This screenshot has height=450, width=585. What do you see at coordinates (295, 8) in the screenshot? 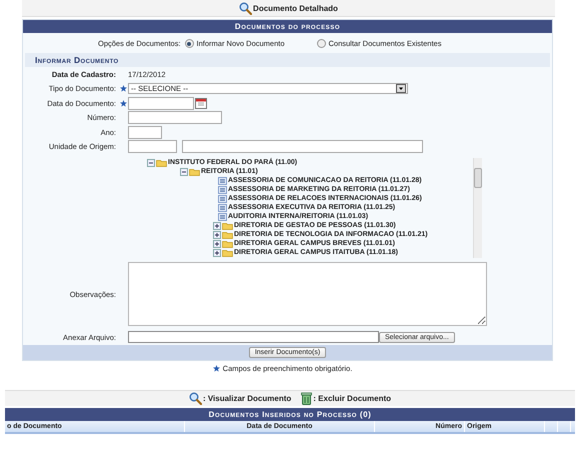
I see `legend-text: Documento Detalhado` at bounding box center [295, 8].